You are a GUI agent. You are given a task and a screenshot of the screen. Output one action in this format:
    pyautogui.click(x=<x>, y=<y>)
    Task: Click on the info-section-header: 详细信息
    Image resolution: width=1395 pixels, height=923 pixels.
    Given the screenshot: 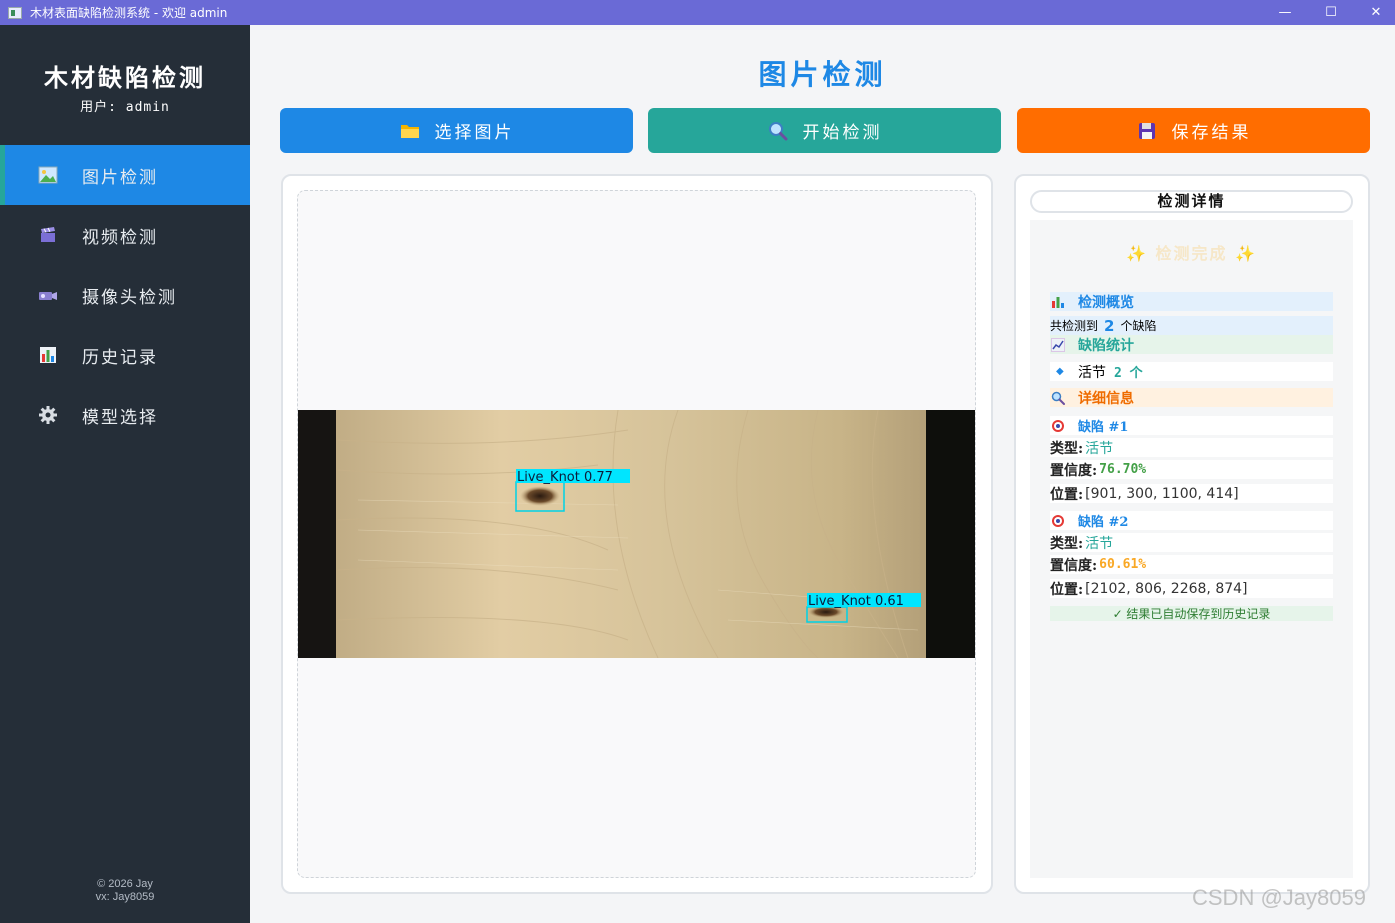 What is the action you would take?
    pyautogui.click(x=1191, y=397)
    